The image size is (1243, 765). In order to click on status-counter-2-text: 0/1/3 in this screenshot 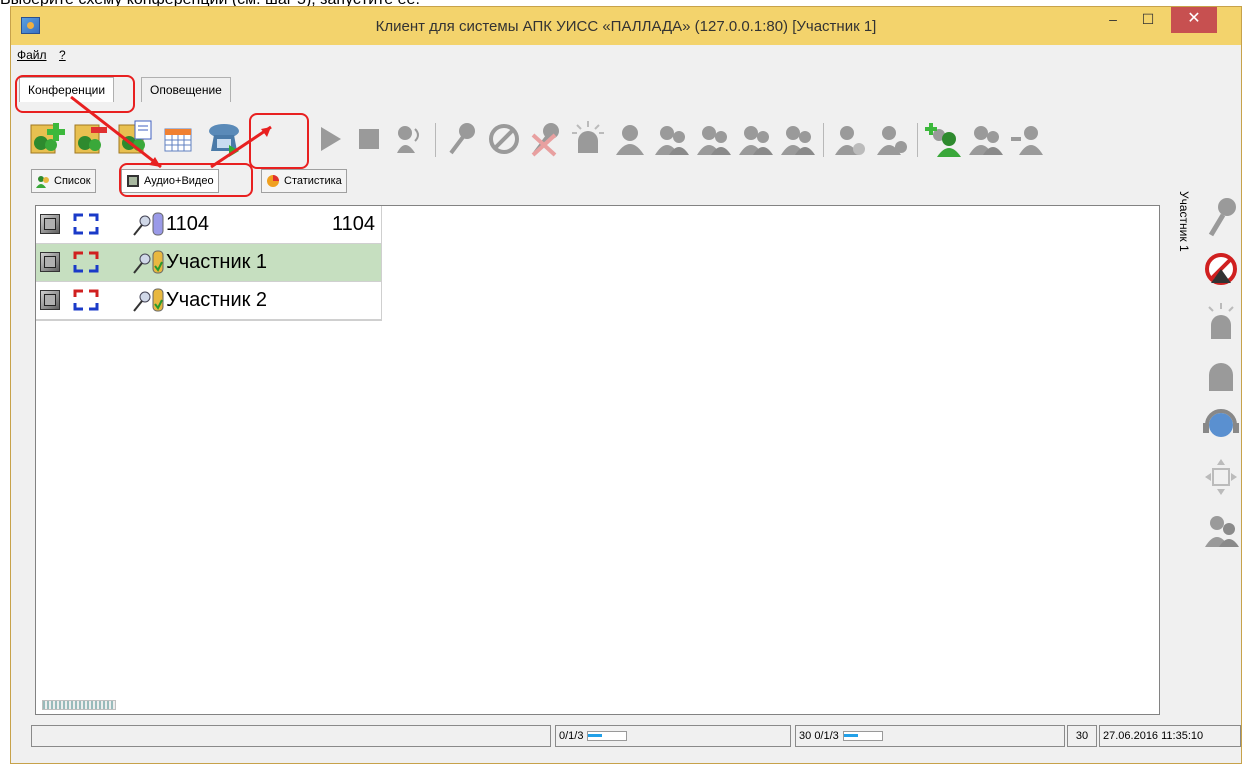, I will do `click(826, 736)`.